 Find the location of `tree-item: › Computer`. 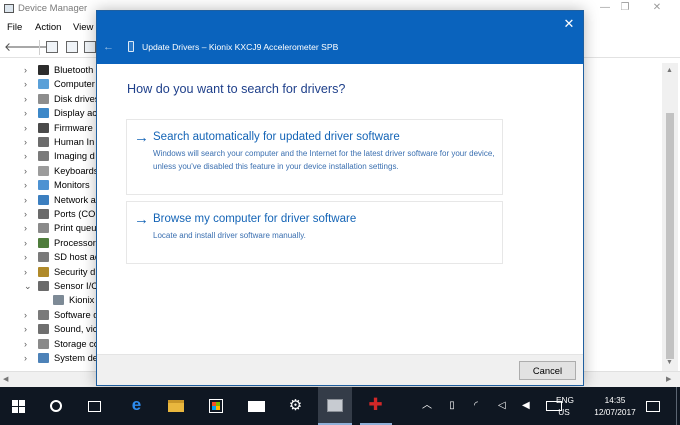

tree-item: › Computer is located at coordinates (50, 84).